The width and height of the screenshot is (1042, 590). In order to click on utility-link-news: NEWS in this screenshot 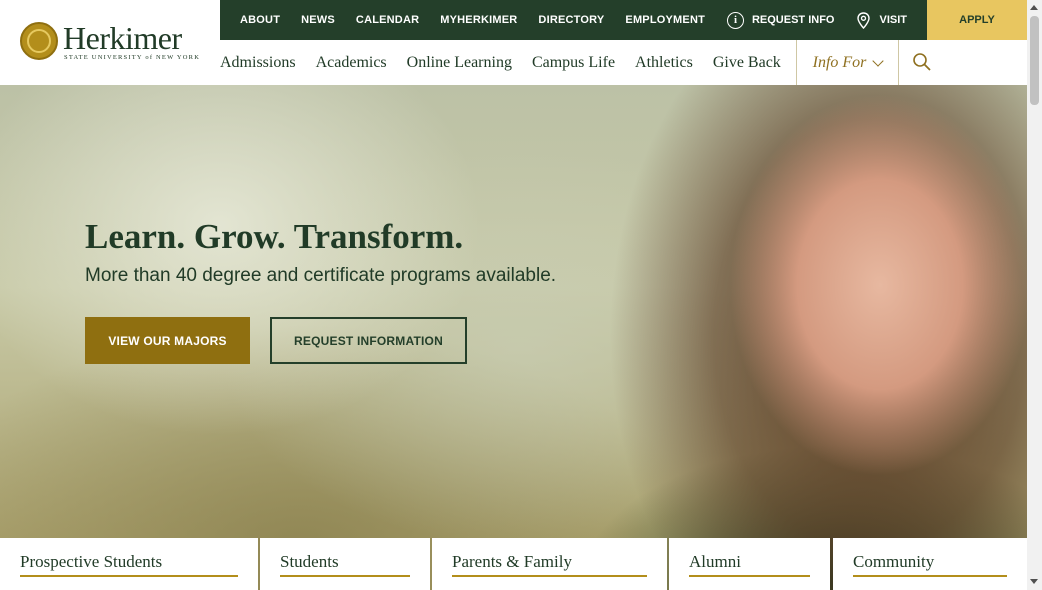, I will do `click(318, 20)`.